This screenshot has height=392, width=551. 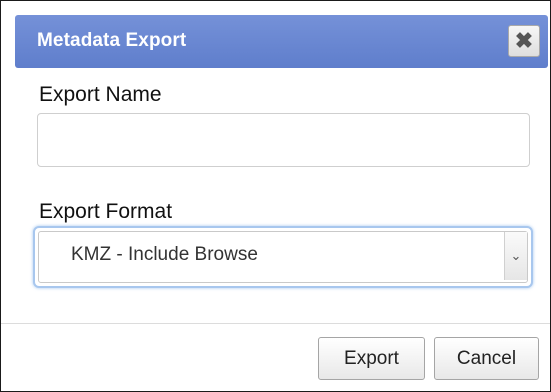 I want to click on export-name-input, so click(x=283, y=140).